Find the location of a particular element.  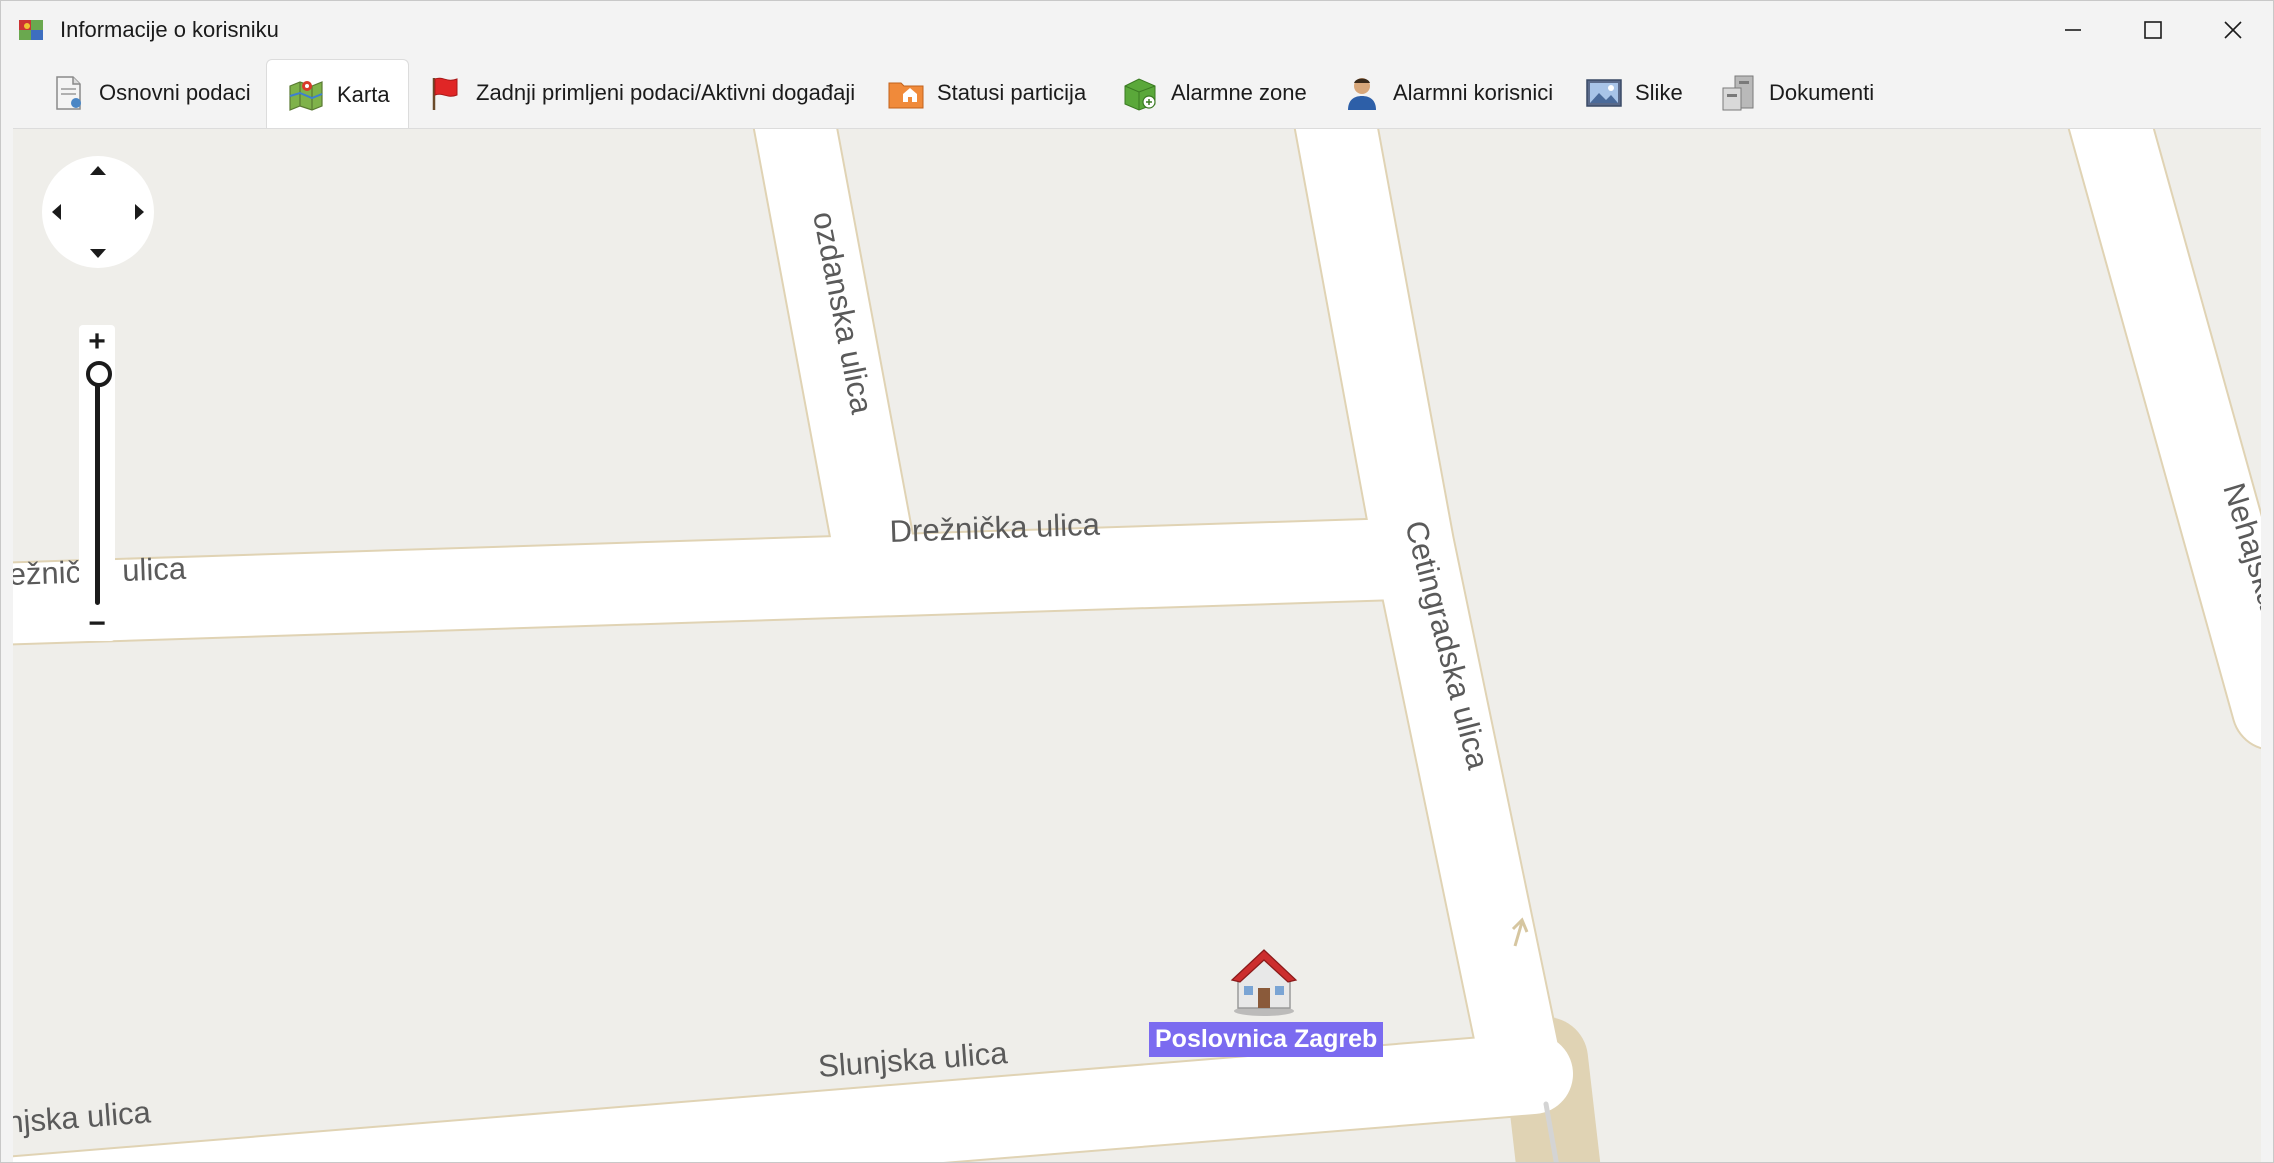

pan-arrows is located at coordinates (98, 212).